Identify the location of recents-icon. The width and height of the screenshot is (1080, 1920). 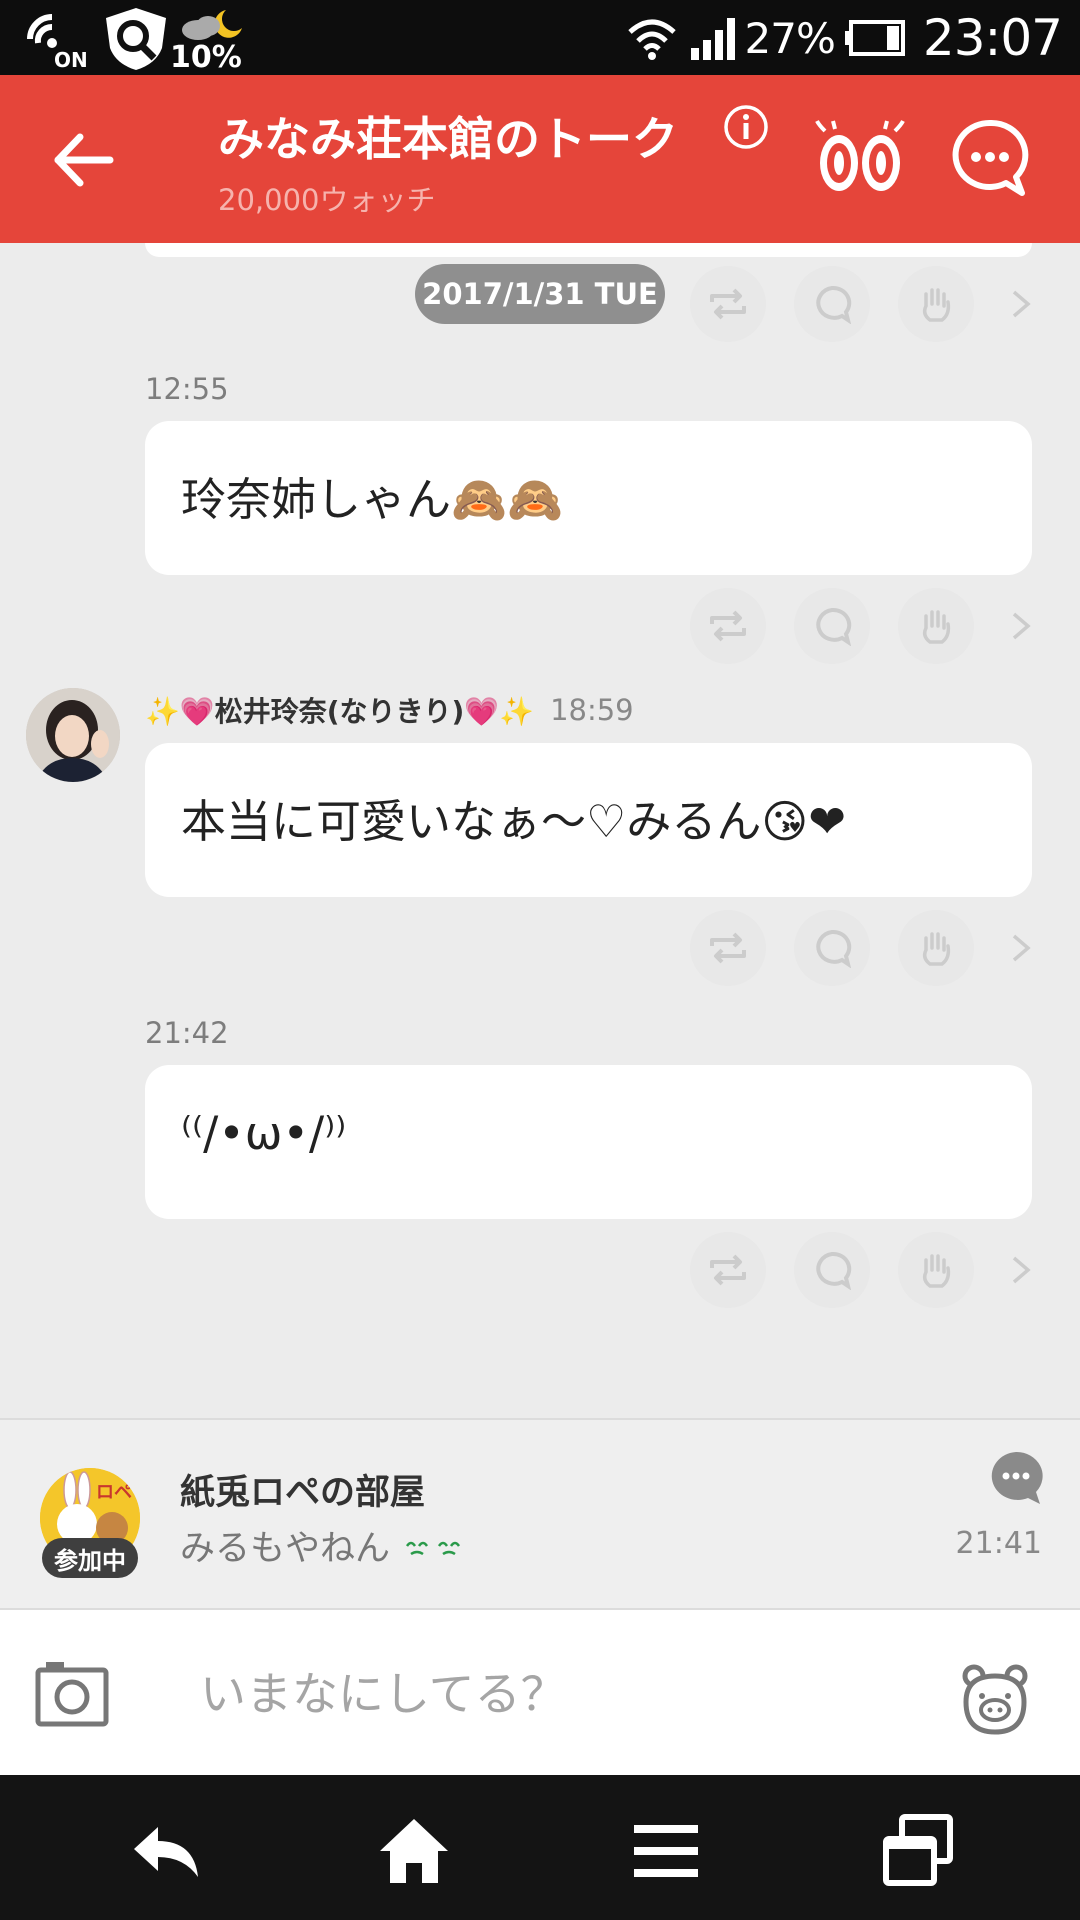
(918, 1850).